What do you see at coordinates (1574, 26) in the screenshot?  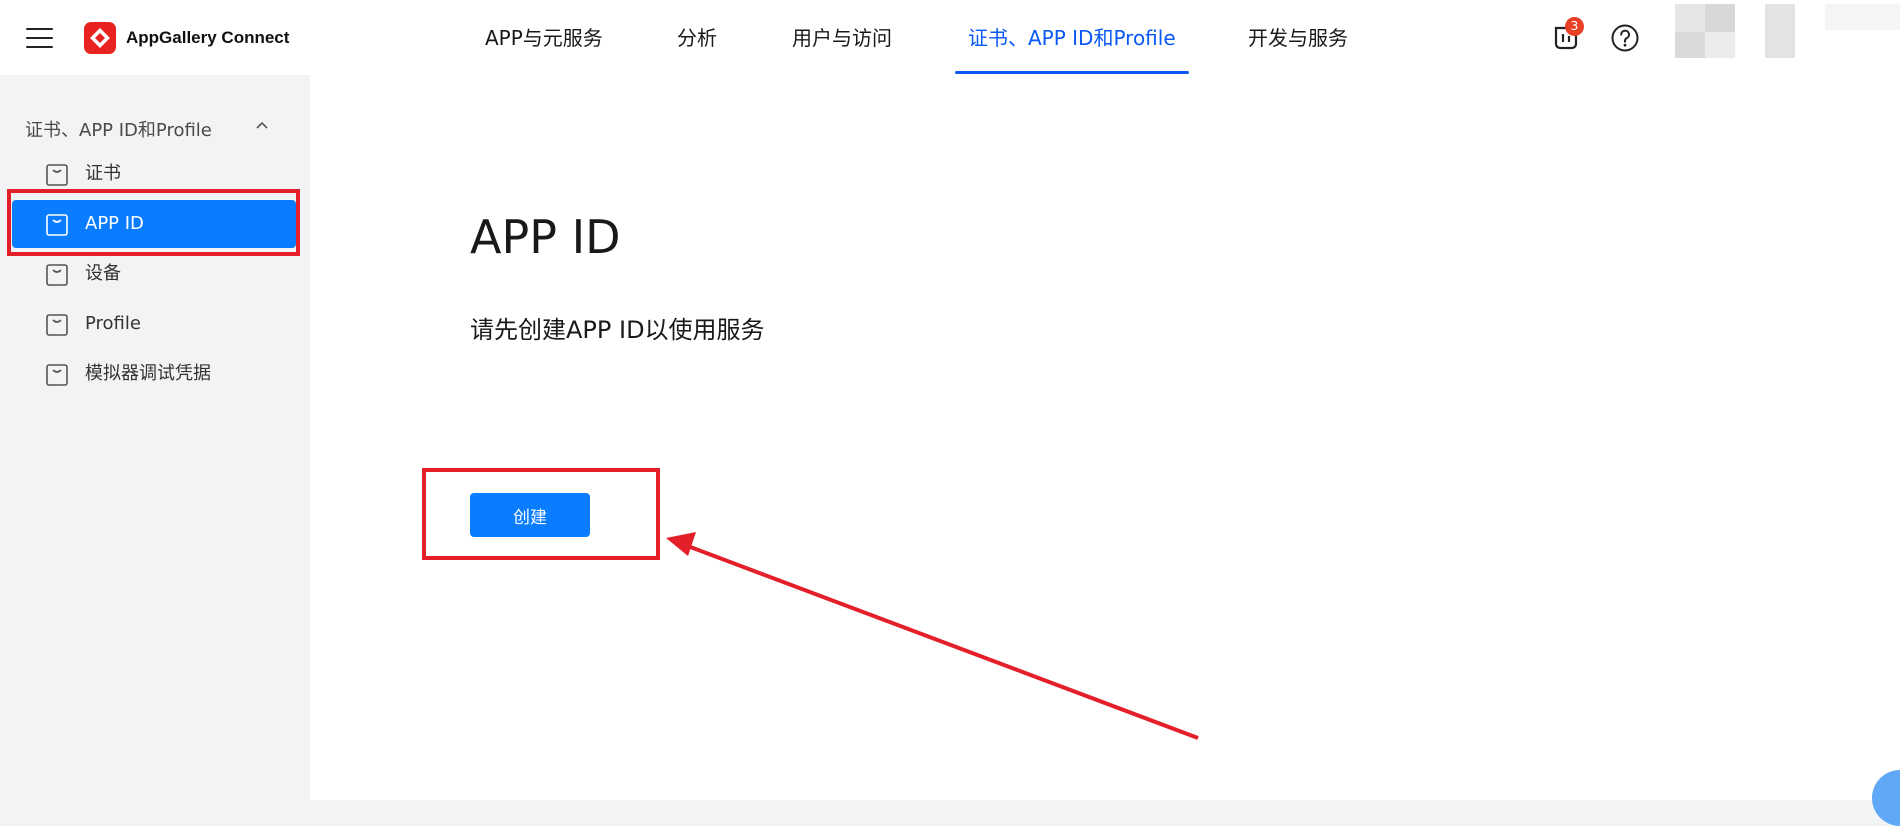 I see `notification-count-badge: 3` at bounding box center [1574, 26].